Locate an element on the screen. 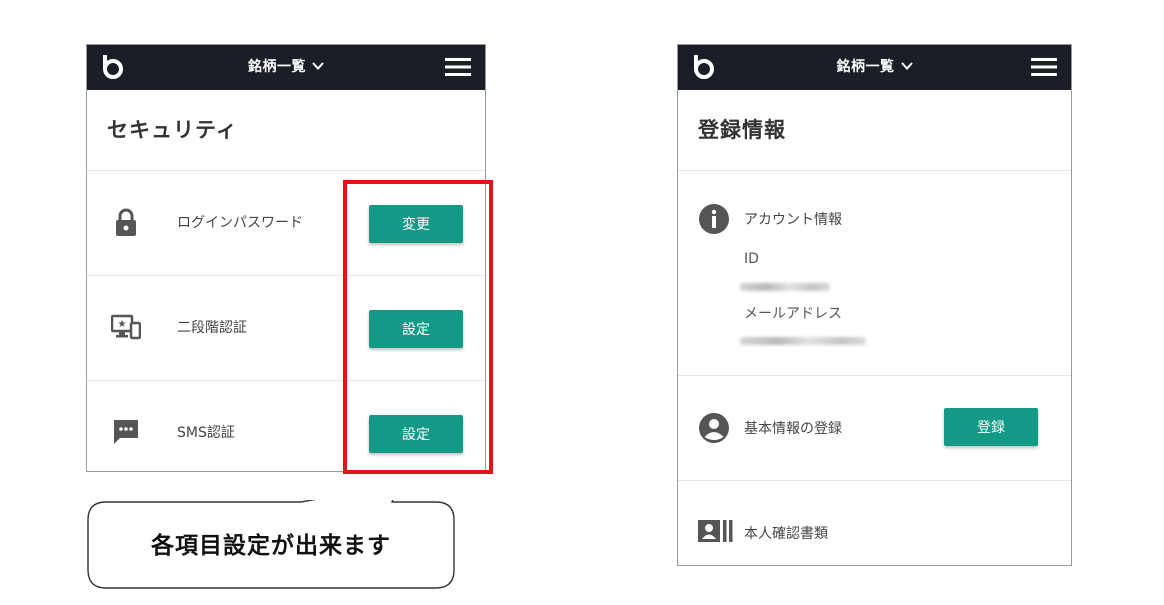 Image resolution: width=1164 pixels, height=605 pixels. identity-documents-section: 本人確認書類 is located at coordinates (874, 523).